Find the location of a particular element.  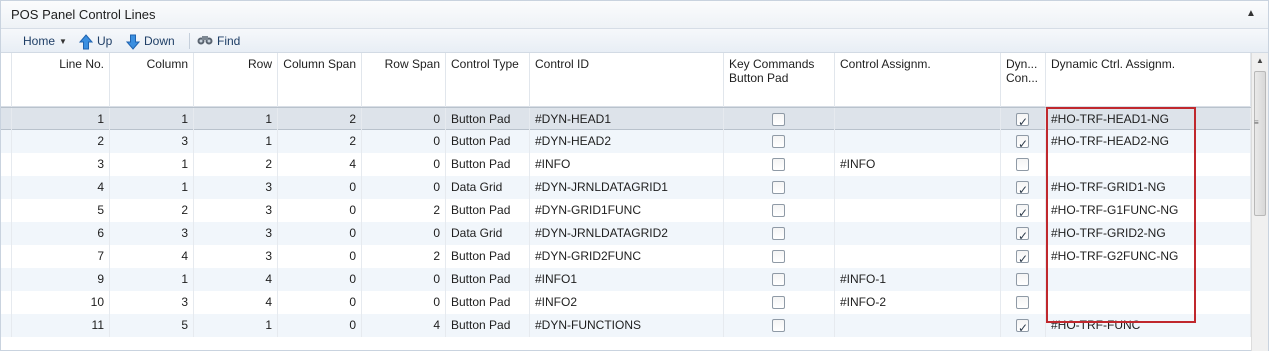

cell-line-no: 3 is located at coordinates (59, 164).